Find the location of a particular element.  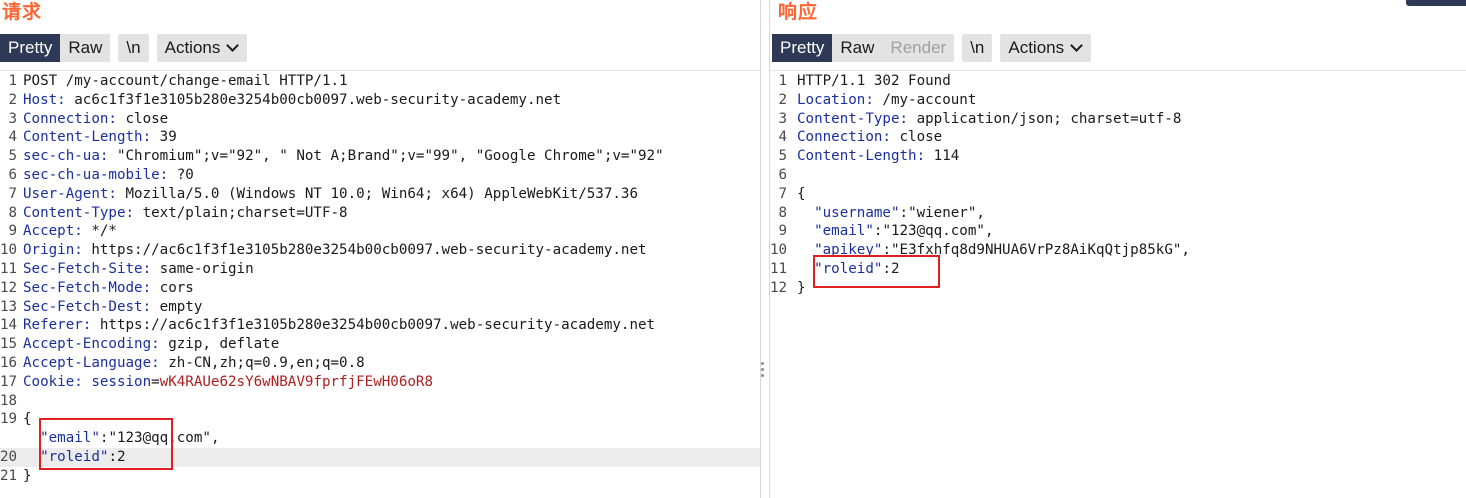

header-name: sec-ch-ua-mobile: is located at coordinates (96, 174).